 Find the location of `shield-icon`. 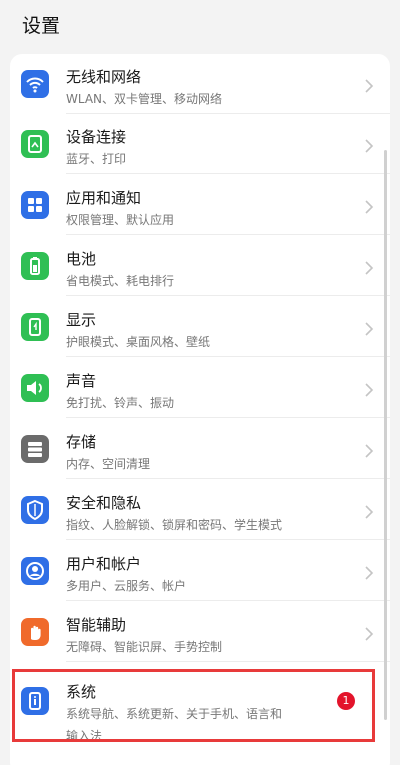

shield-icon is located at coordinates (35, 510).